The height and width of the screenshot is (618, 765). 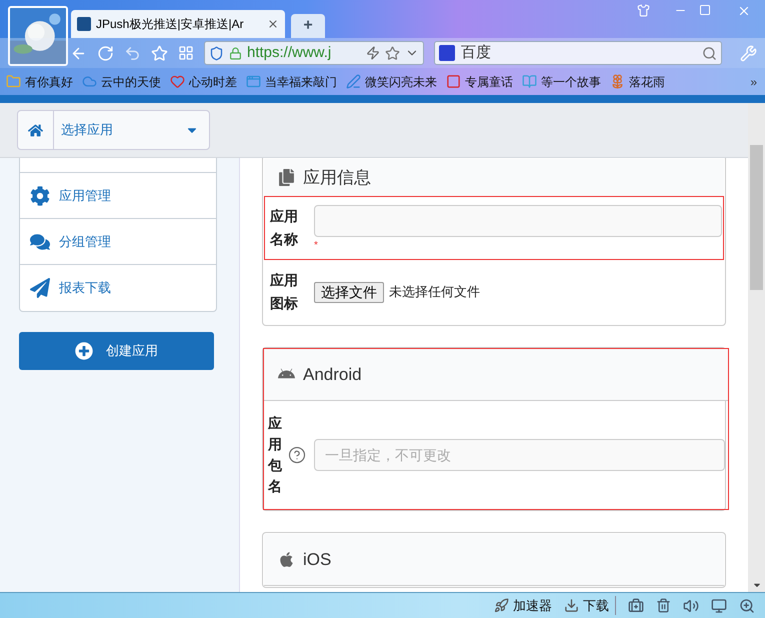 I want to click on apple-icon, so click(x=286, y=559).